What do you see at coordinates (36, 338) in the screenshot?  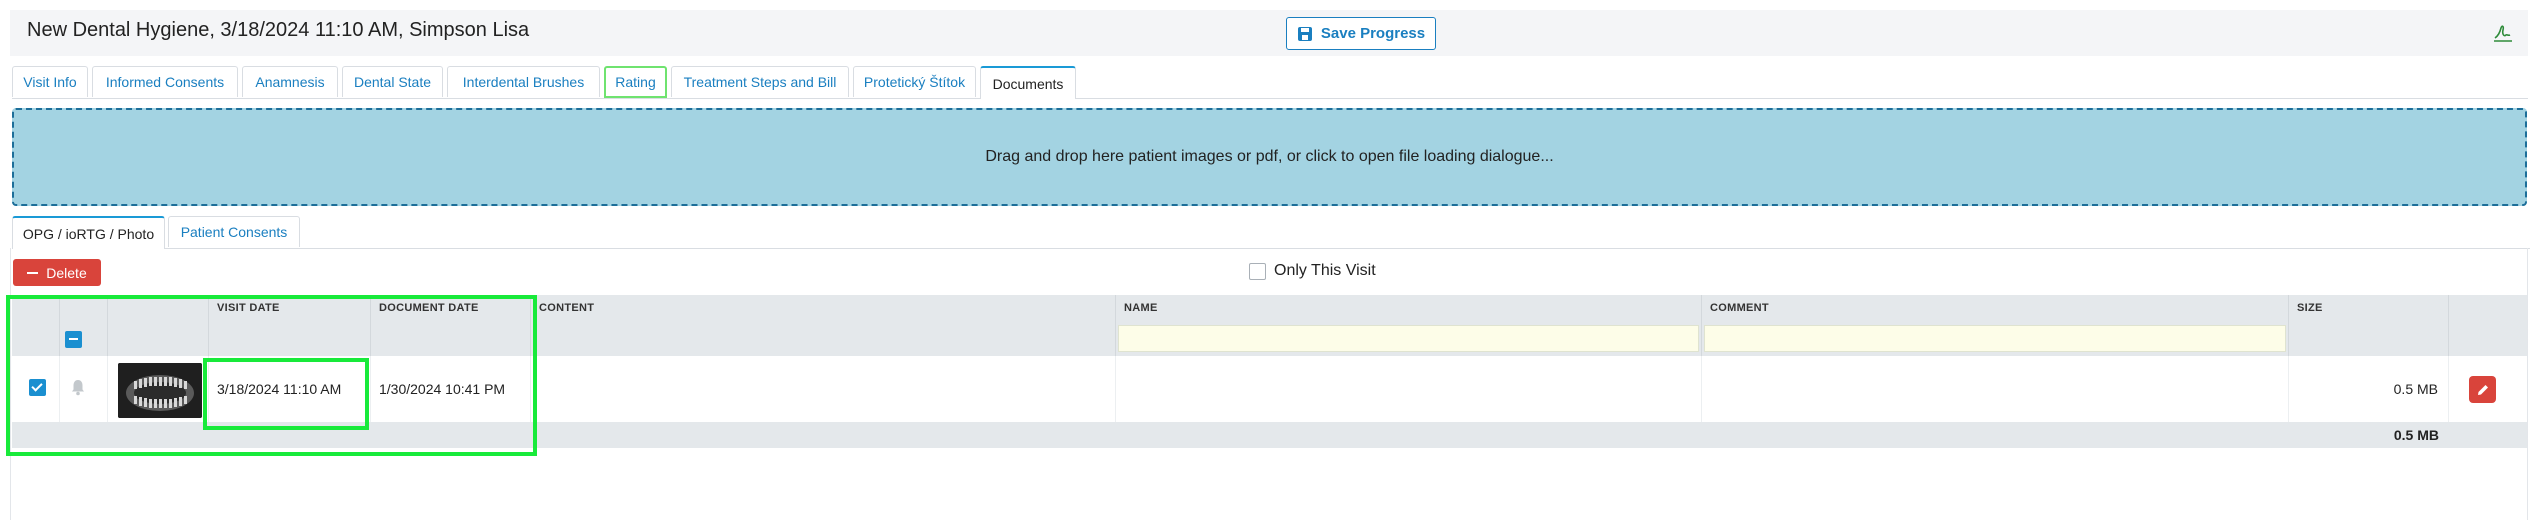 I see `filter-cell-select` at bounding box center [36, 338].